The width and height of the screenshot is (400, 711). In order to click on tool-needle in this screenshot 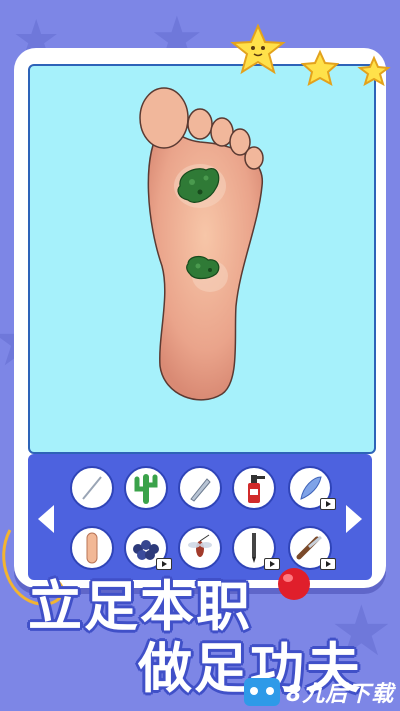, I will do `click(92, 488)`.